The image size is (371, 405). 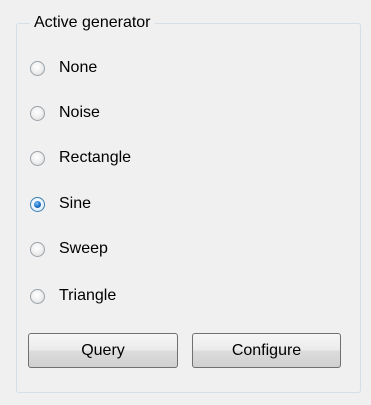 I want to click on configure-button: Configure, so click(x=266, y=350).